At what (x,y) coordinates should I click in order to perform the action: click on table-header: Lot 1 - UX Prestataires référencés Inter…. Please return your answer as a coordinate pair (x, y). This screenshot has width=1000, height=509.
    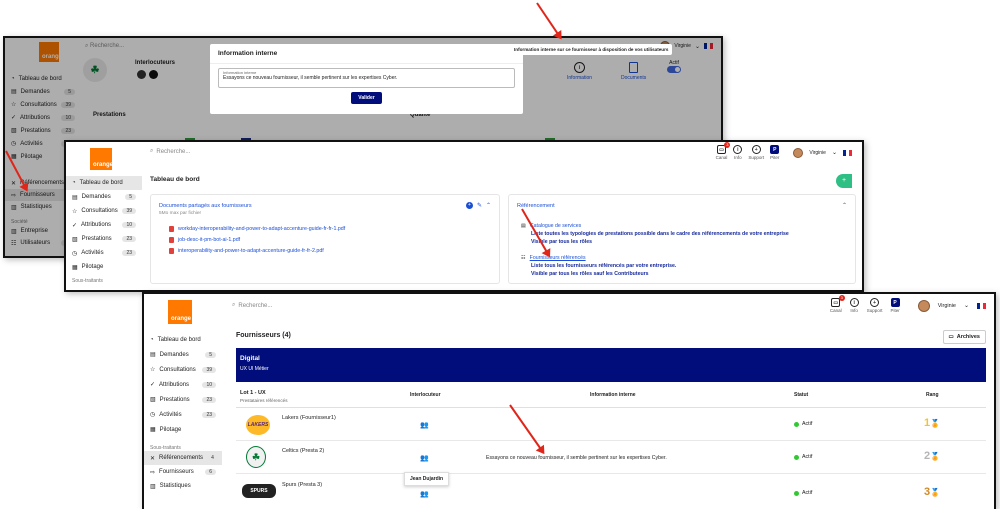
    Looking at the image, I should click on (611, 397).